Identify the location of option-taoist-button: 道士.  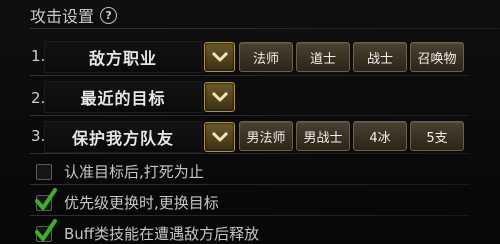
(323, 57).